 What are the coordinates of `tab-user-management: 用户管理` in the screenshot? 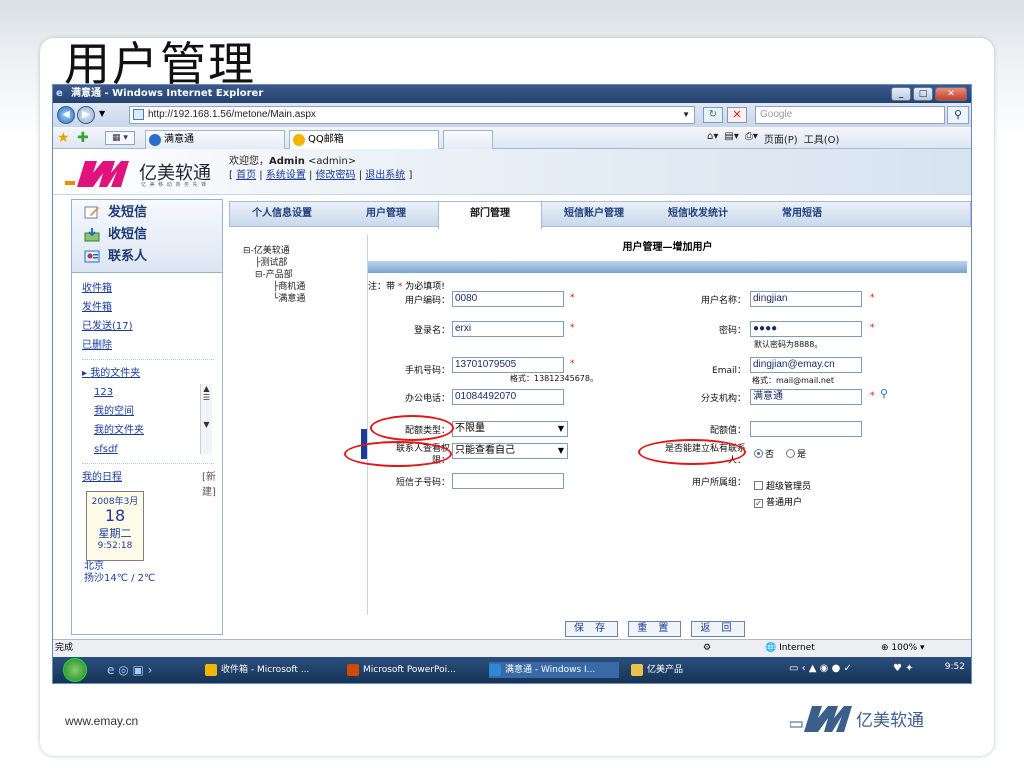 It's located at (386, 214).